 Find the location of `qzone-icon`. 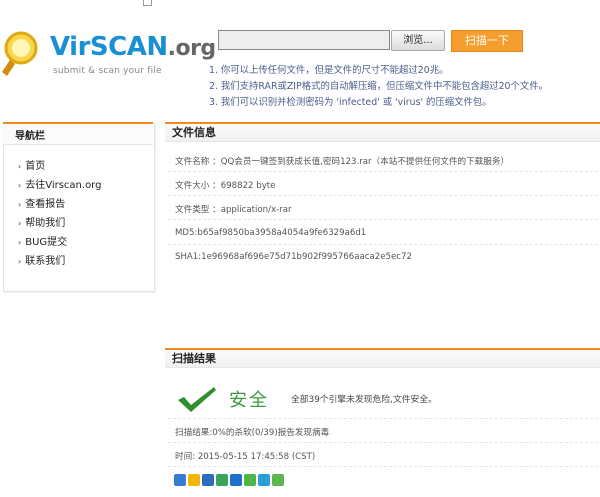

qzone-icon is located at coordinates (194, 480).